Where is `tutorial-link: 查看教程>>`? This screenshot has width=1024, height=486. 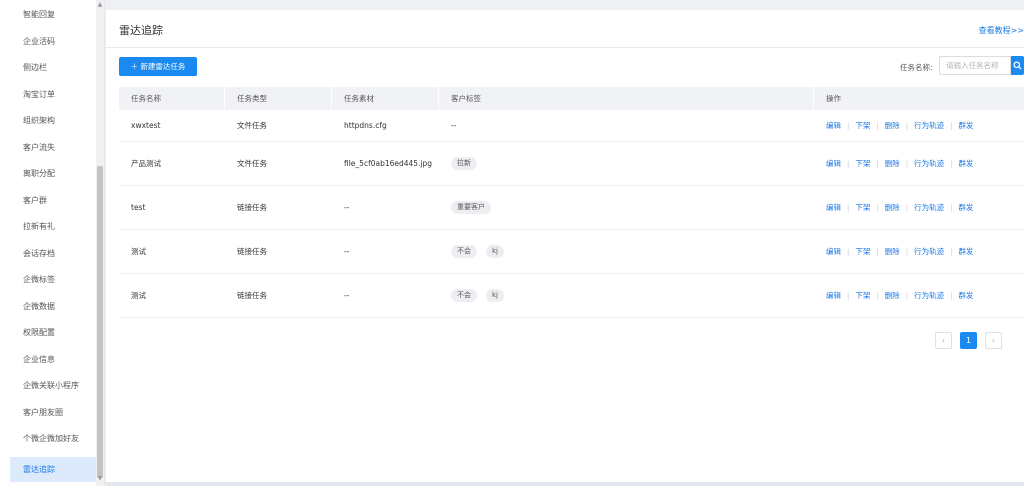 tutorial-link: 查看教程>> is located at coordinates (1001, 30).